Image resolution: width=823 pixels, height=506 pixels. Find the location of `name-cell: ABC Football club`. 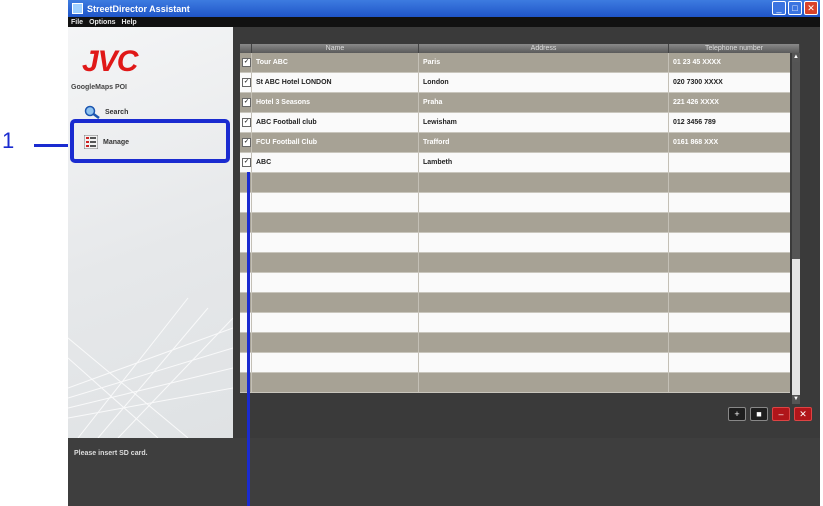

name-cell: ABC Football club is located at coordinates (335, 122).